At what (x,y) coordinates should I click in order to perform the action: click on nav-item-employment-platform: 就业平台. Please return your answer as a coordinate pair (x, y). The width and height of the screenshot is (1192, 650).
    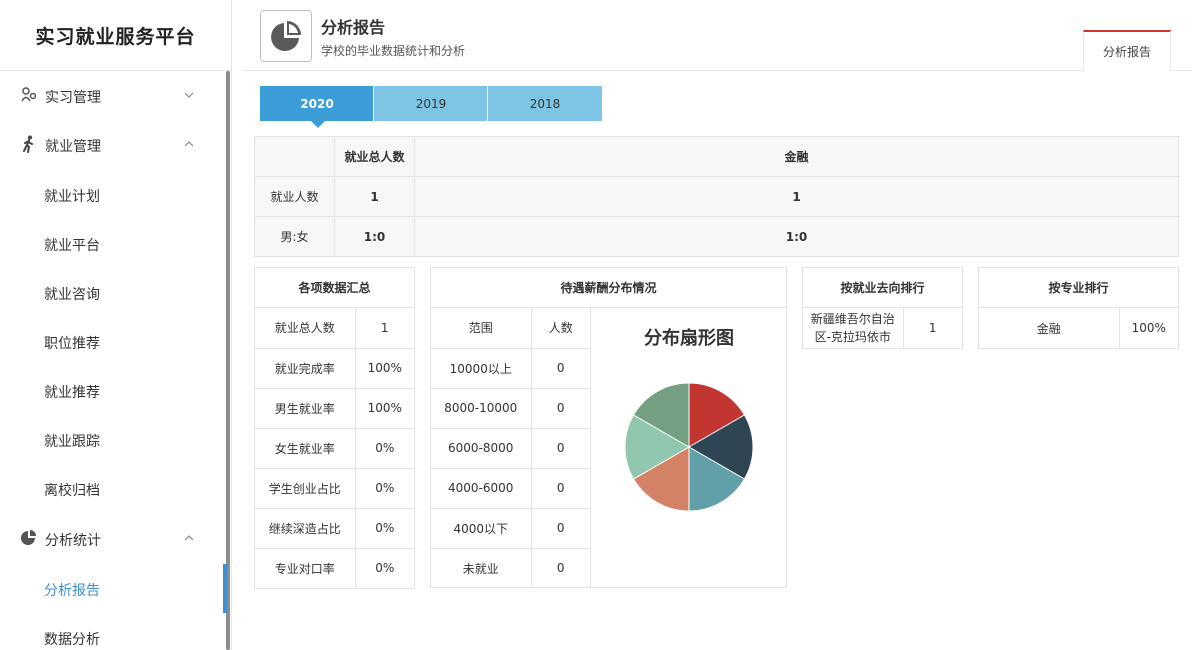
    Looking at the image, I should click on (113, 243).